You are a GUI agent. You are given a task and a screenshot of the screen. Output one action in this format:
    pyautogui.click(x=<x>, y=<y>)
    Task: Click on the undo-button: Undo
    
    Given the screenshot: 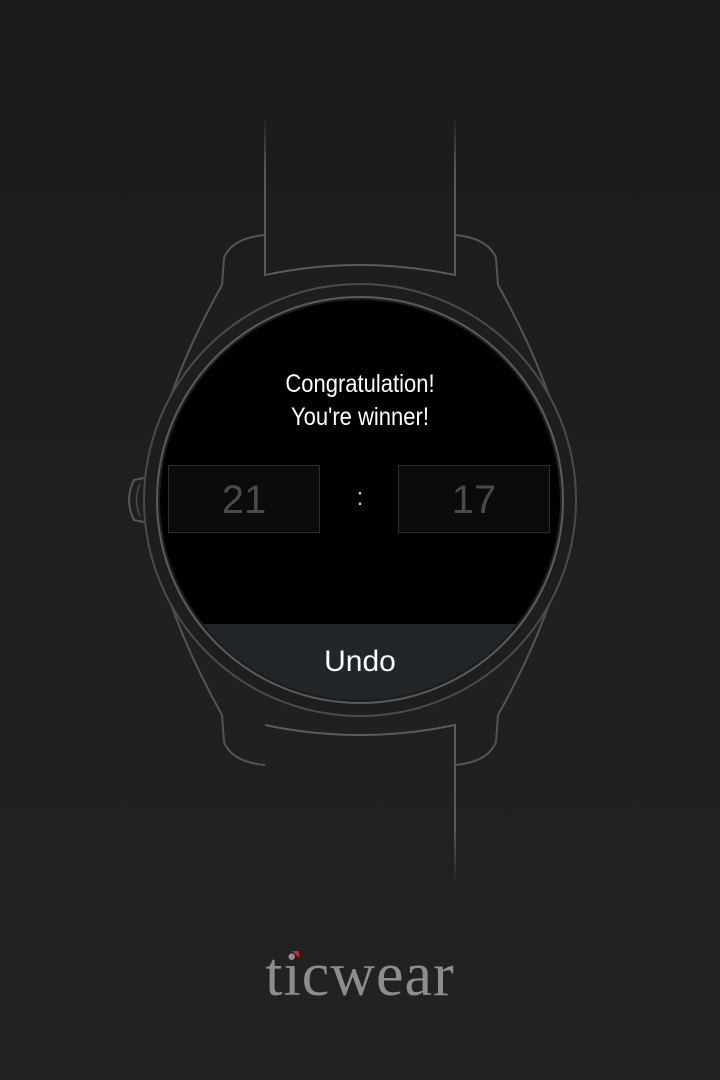 What is the action you would take?
    pyautogui.click(x=360, y=662)
    